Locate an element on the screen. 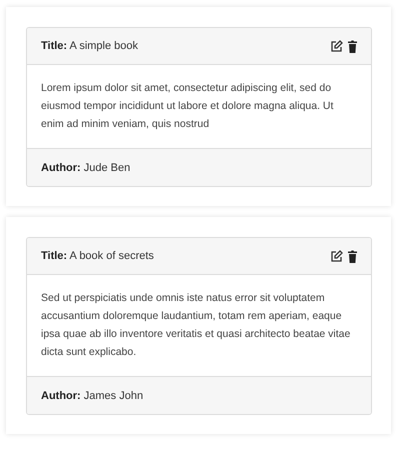 The width and height of the screenshot is (402, 454). book-author: Author: Jude Ben is located at coordinates (85, 168).